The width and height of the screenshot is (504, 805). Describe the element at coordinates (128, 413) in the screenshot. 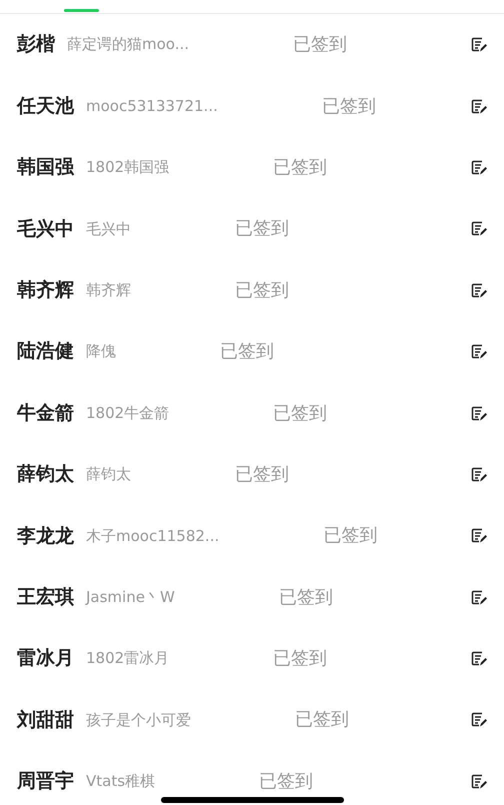

I see `nickname: 1802牛金箭` at that location.